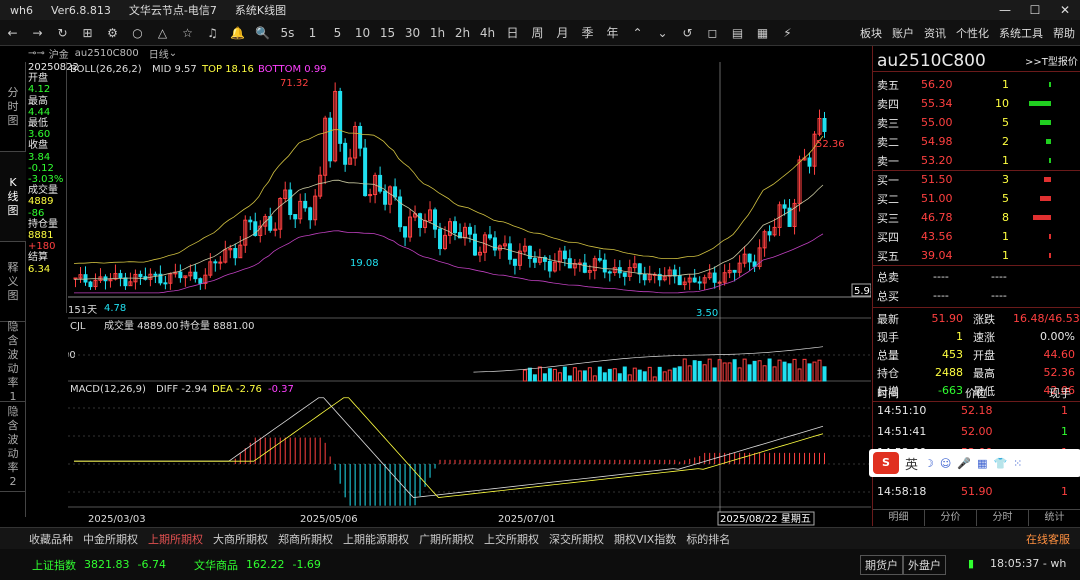 Image resolution: width=1080 pixels, height=580 pixels. I want to click on toolbar-btn-11: 5s, so click(287, 33).